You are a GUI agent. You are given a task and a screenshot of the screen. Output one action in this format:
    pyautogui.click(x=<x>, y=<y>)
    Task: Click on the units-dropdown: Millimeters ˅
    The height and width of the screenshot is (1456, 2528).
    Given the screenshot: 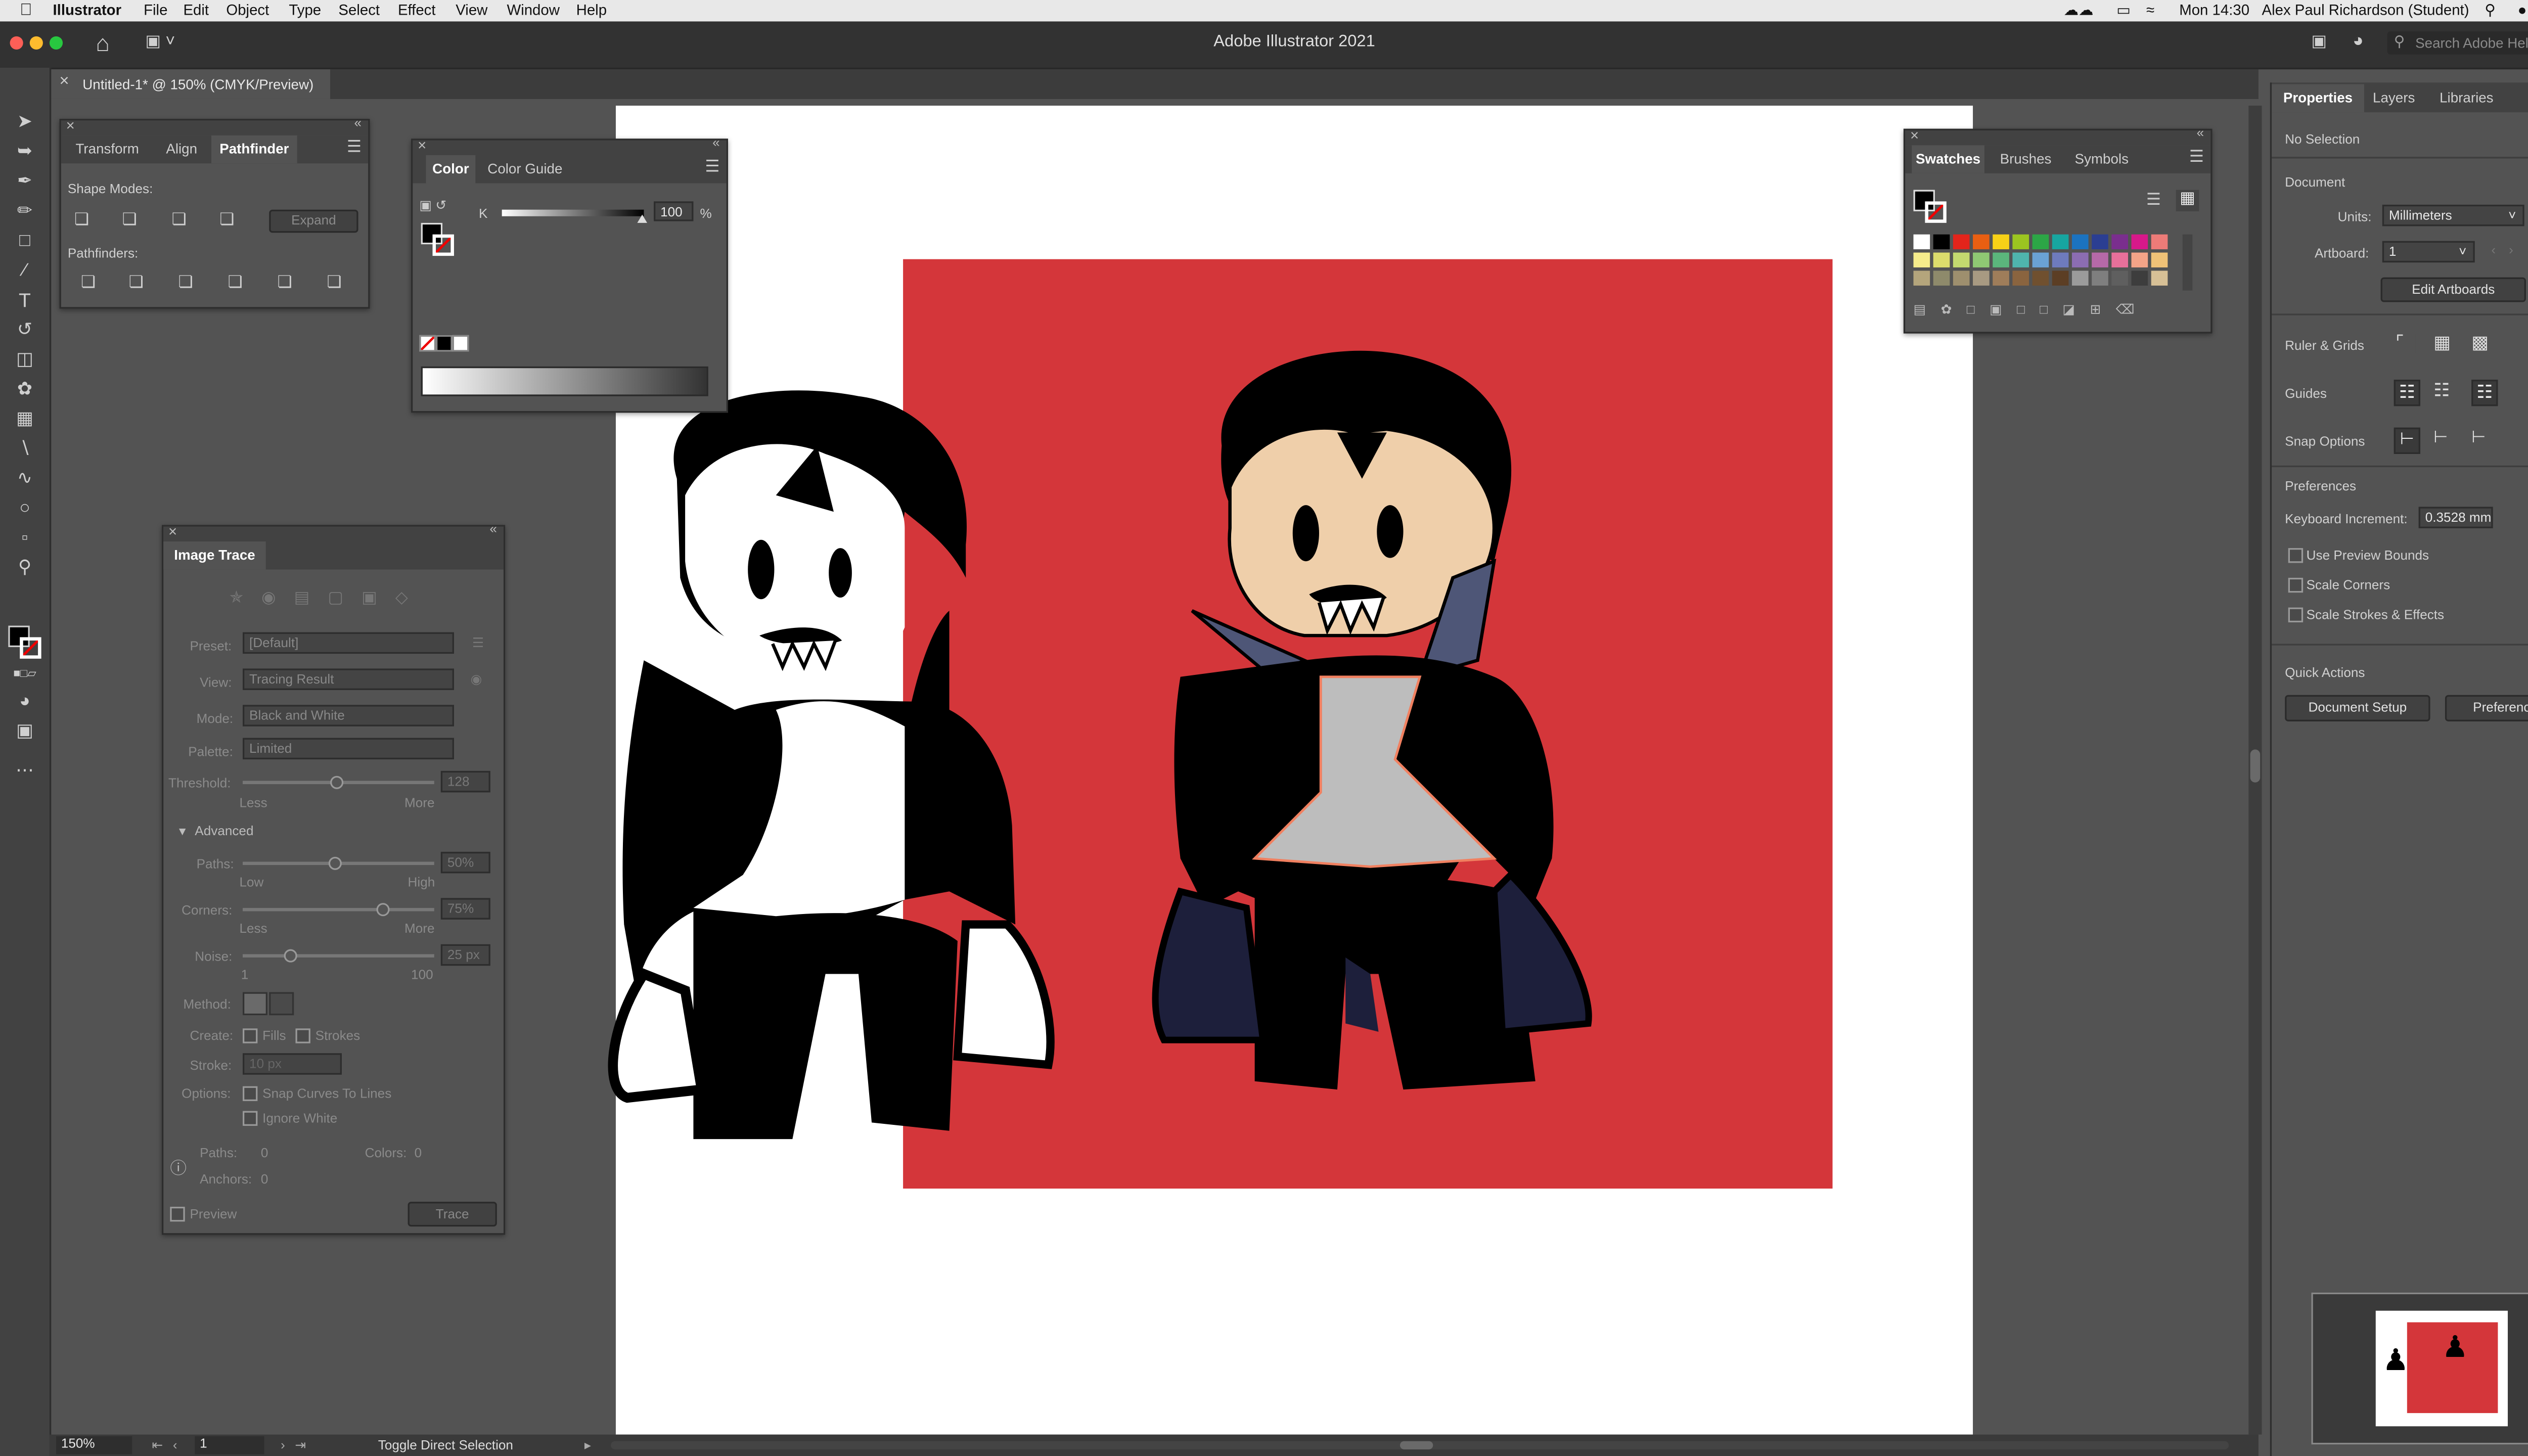 What is the action you would take?
    pyautogui.click(x=2453, y=215)
    